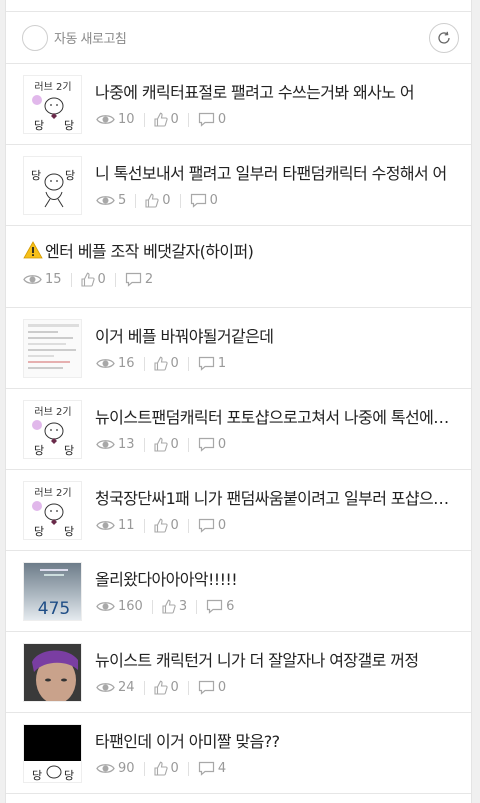 The height and width of the screenshot is (803, 480). I want to click on post-title: 뉴이스트 캐릭턴거 니가 더 잘알자나 여장갤로 꺼정, so click(278, 659).